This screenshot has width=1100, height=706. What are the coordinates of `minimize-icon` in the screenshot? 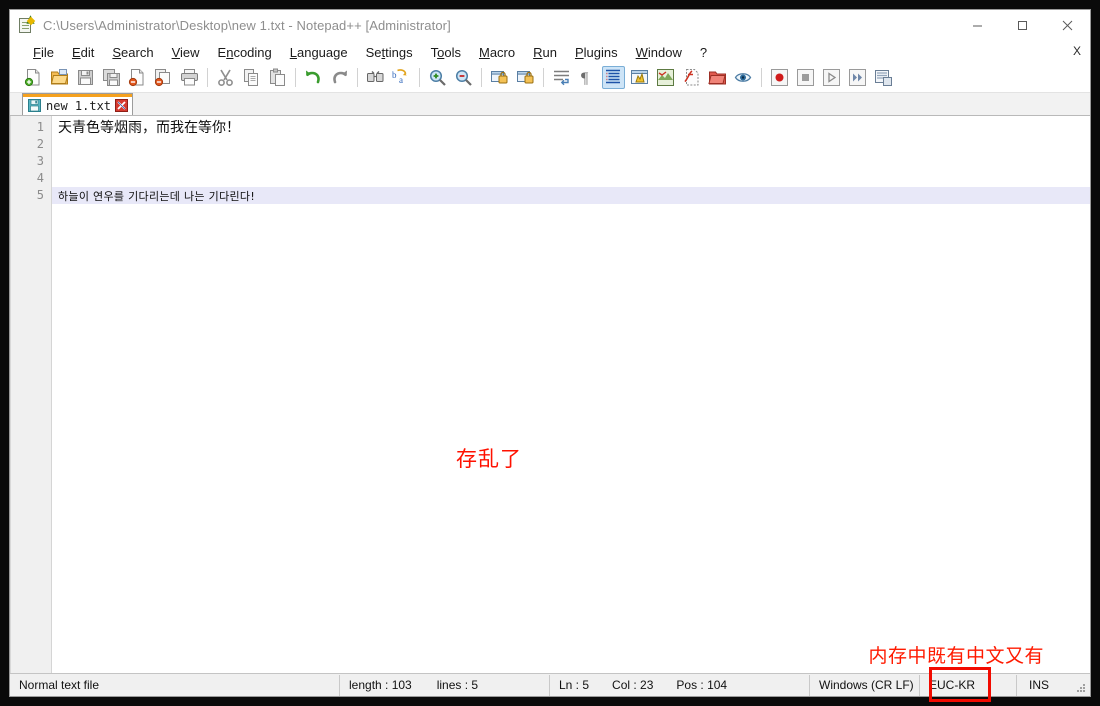 It's located at (977, 25).